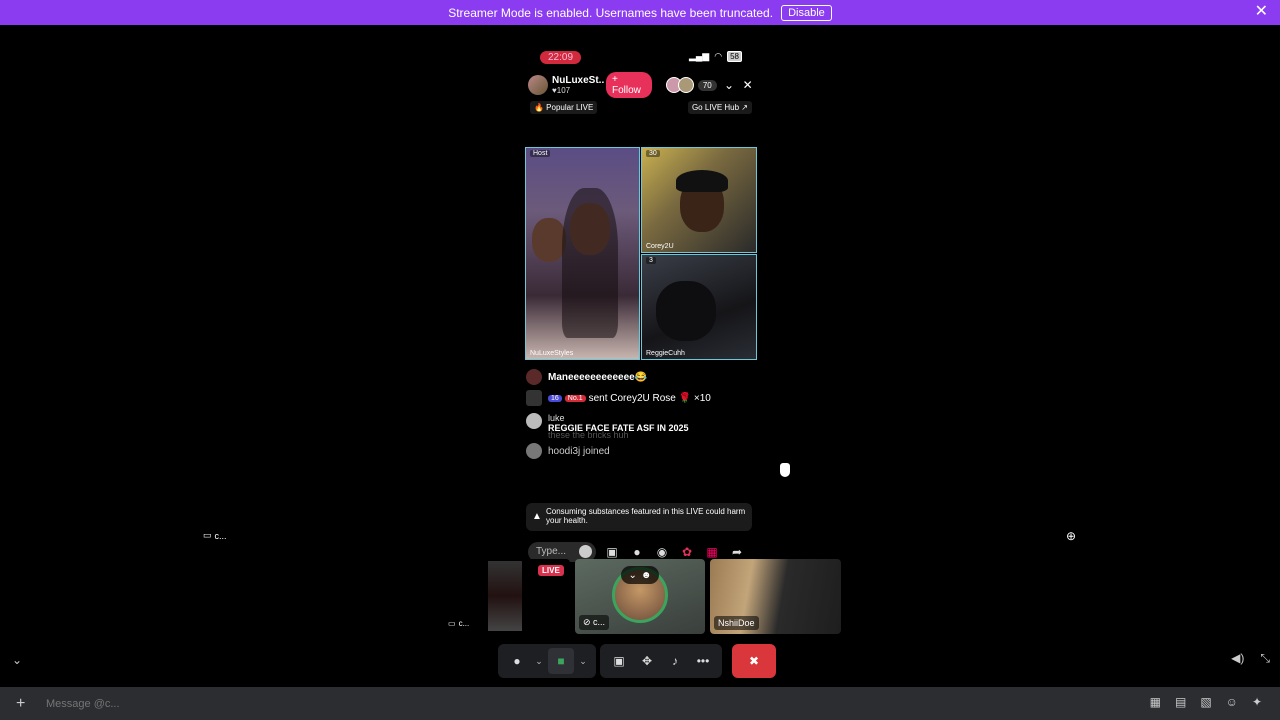 The height and width of the screenshot is (720, 1280). Describe the element at coordinates (775, 596) in the screenshot. I see `participant-tile: NshiiDoe` at that location.